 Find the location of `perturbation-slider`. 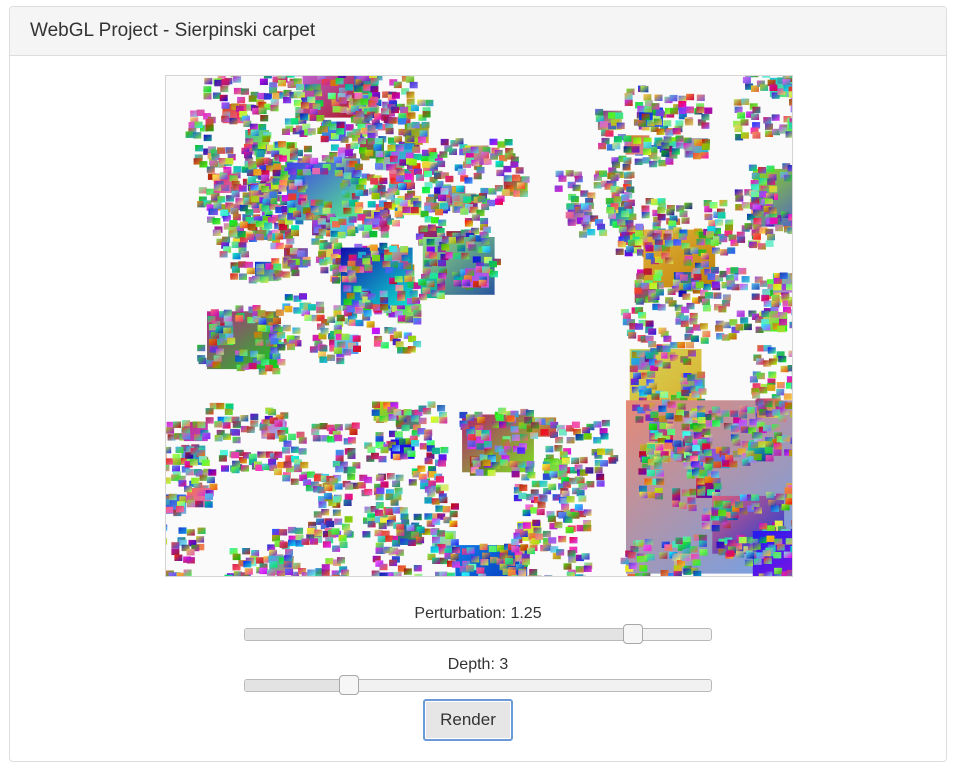

perturbation-slider is located at coordinates (478, 634).